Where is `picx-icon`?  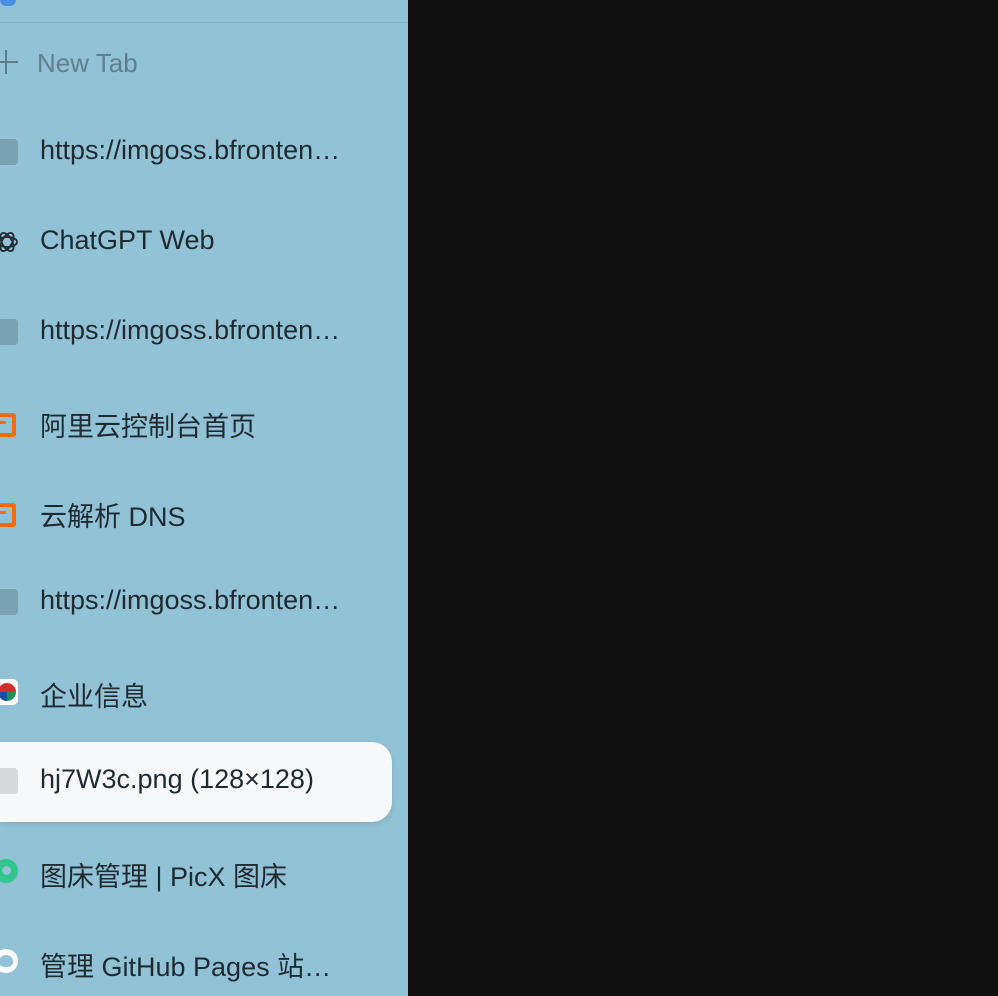 picx-icon is located at coordinates (9, 871).